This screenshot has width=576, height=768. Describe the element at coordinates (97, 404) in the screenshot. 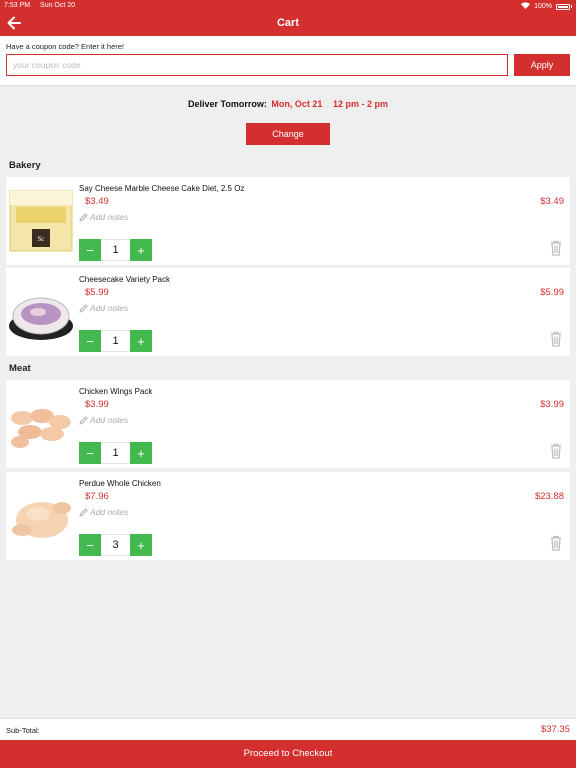

I see `unit-price: $3.99` at that location.